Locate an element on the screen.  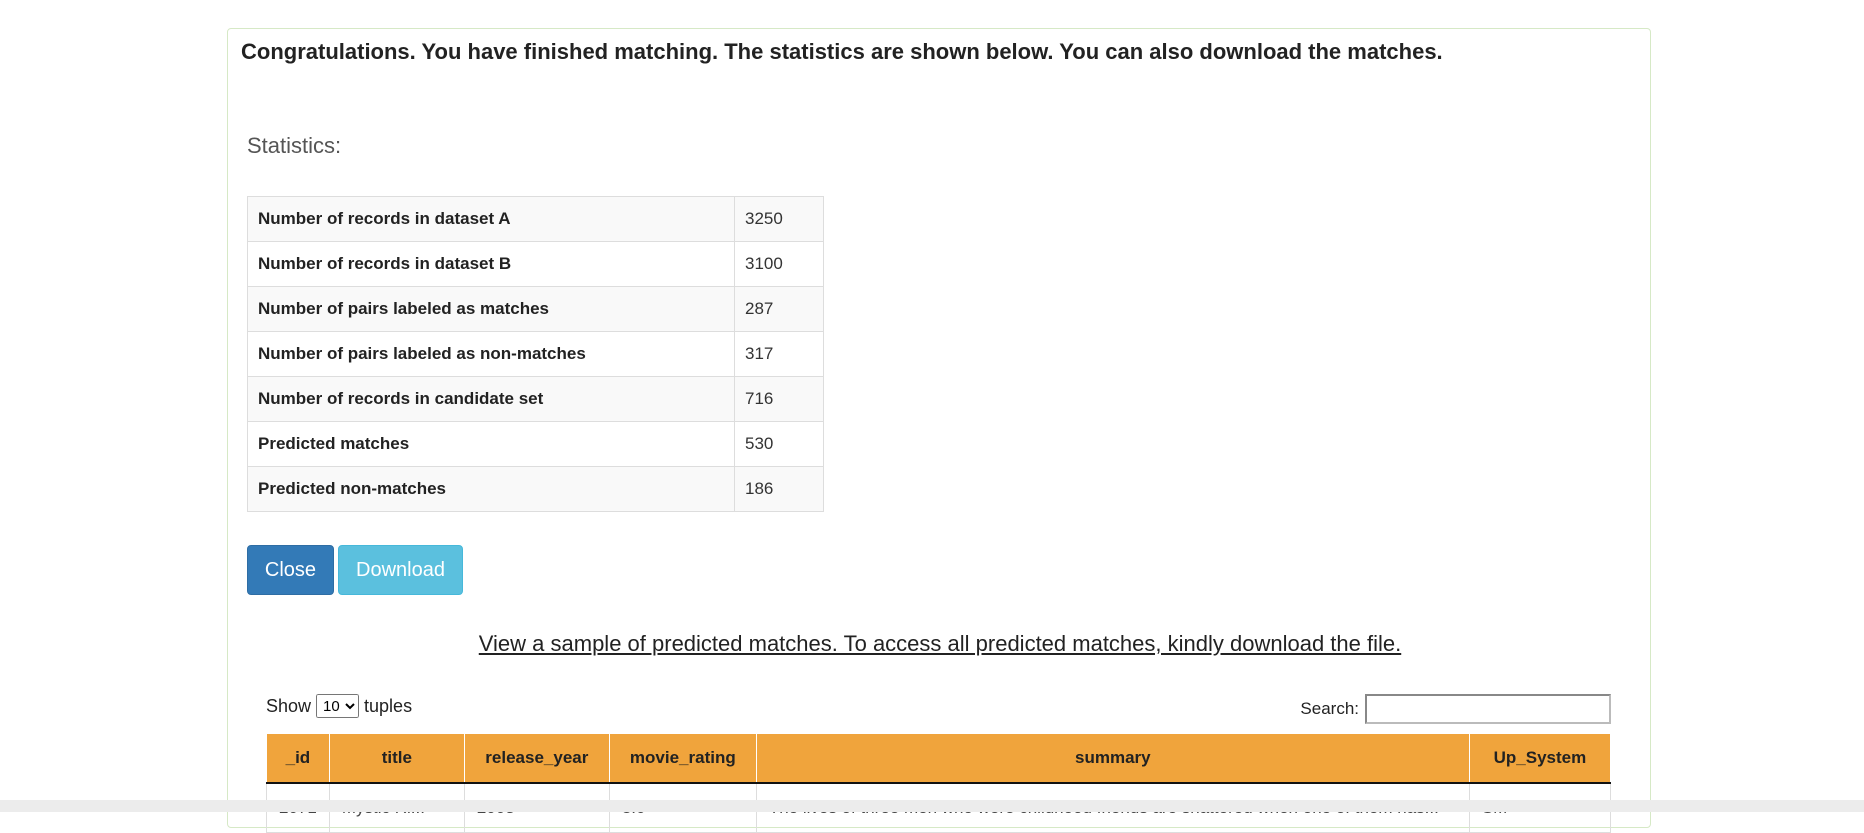
stats-label: Predicted non-matches is located at coordinates (491, 489).